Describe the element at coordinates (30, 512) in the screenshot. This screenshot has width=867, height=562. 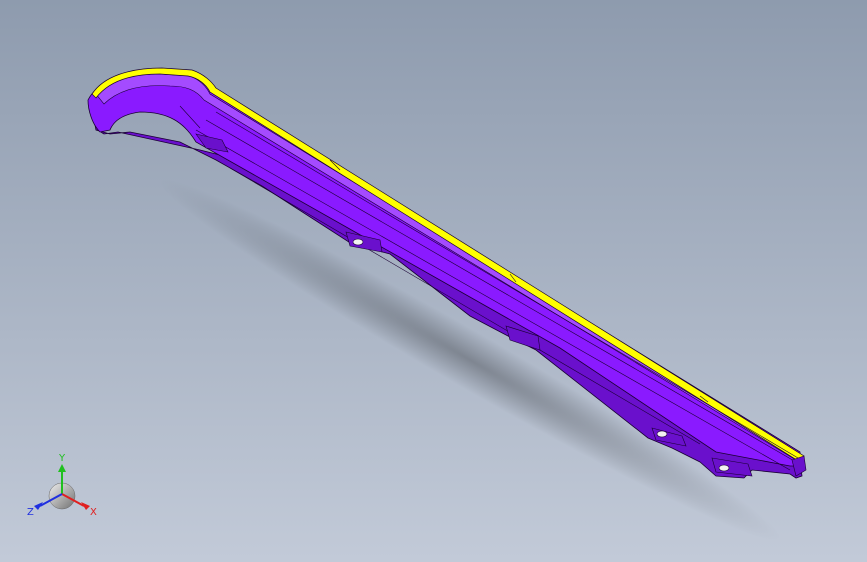
I see `z-axis-label: Z` at that location.